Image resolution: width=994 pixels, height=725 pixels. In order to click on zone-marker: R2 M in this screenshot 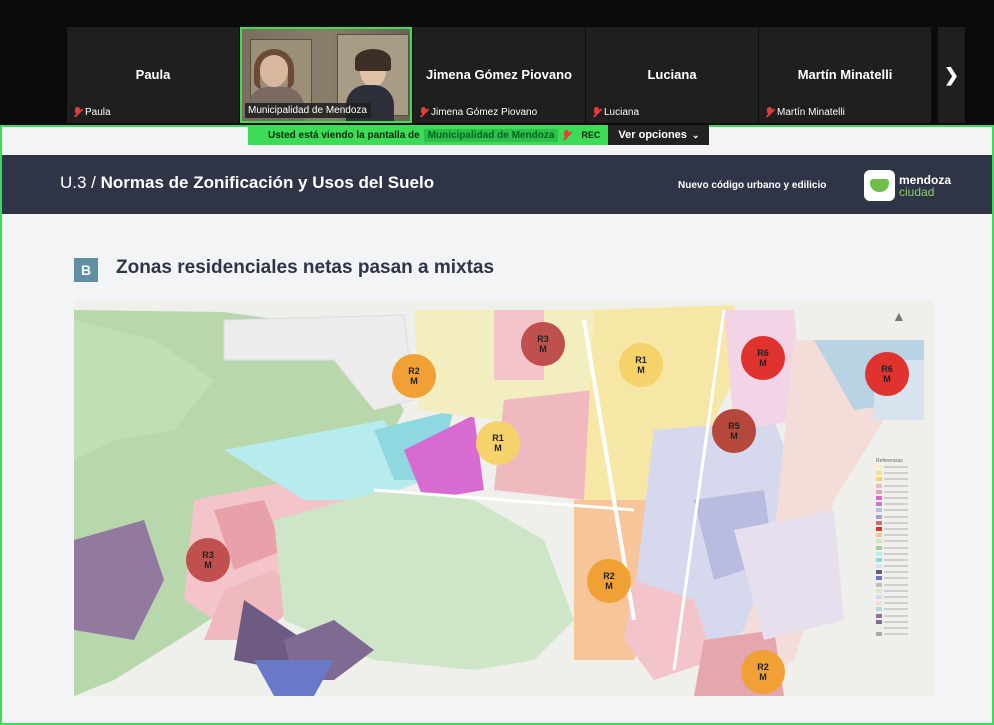, I will do `click(763, 672)`.